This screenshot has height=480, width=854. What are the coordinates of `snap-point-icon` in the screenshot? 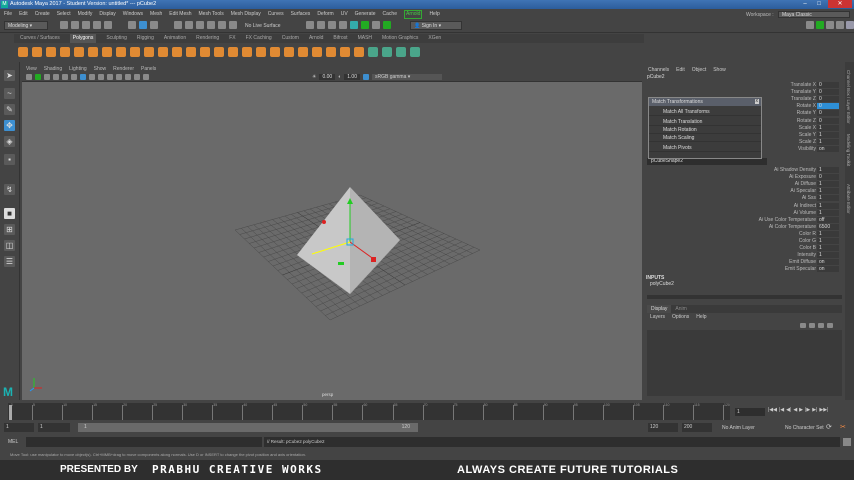 It's located at (200, 25).